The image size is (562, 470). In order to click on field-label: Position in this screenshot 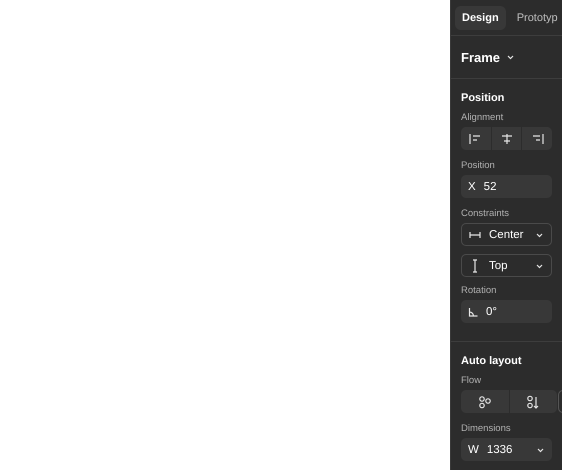, I will do `click(478, 165)`.